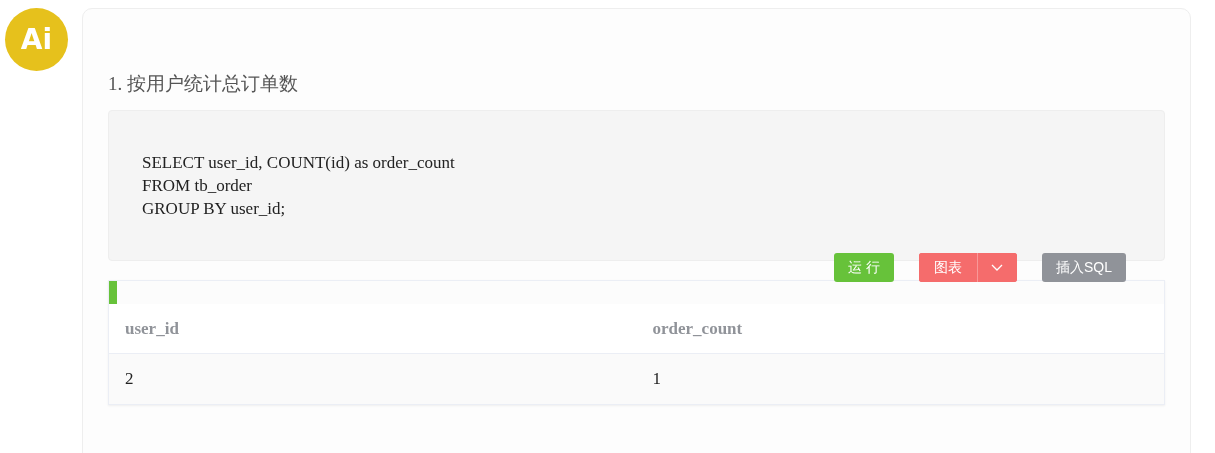 Image resolution: width=1215 pixels, height=453 pixels. Describe the element at coordinates (203, 84) in the screenshot. I see `section-heading: 1. 按用户统计总订单数` at that location.